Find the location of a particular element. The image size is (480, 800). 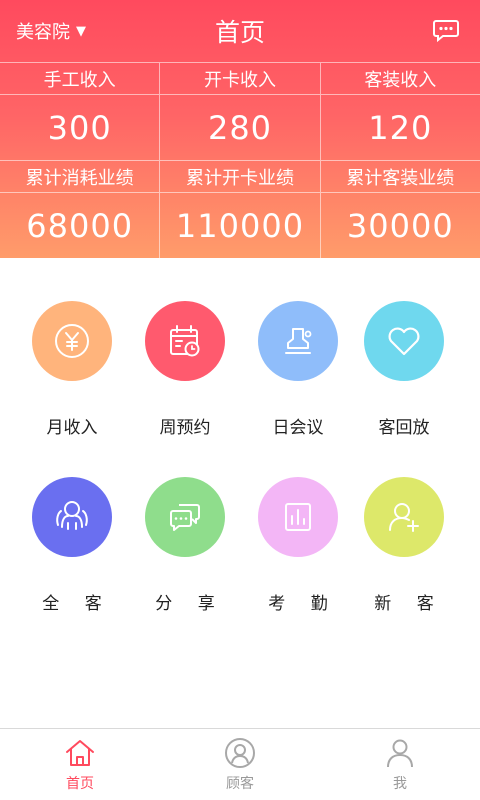

feature-label: 分 享 is located at coordinates (190, 604).